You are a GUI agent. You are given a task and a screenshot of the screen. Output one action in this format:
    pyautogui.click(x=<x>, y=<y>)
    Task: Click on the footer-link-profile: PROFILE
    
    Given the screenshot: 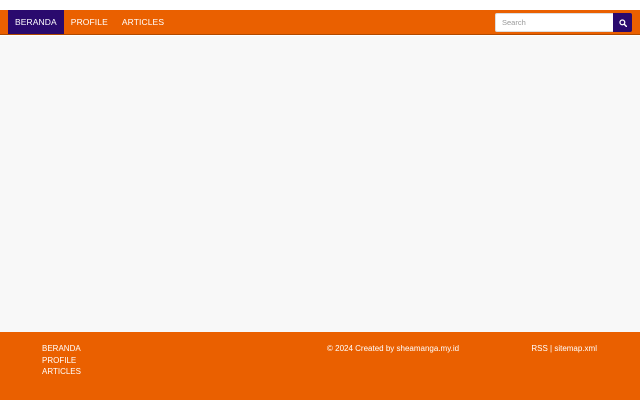 What is the action you would take?
    pyautogui.click(x=61, y=361)
    